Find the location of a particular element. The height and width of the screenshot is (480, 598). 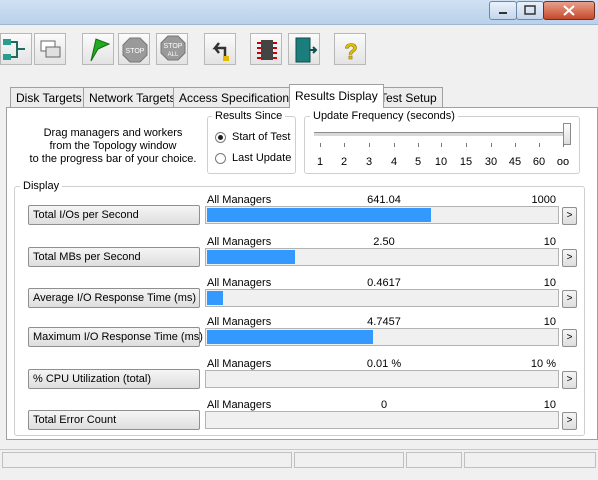

chip-icon is located at coordinates (267, 50).